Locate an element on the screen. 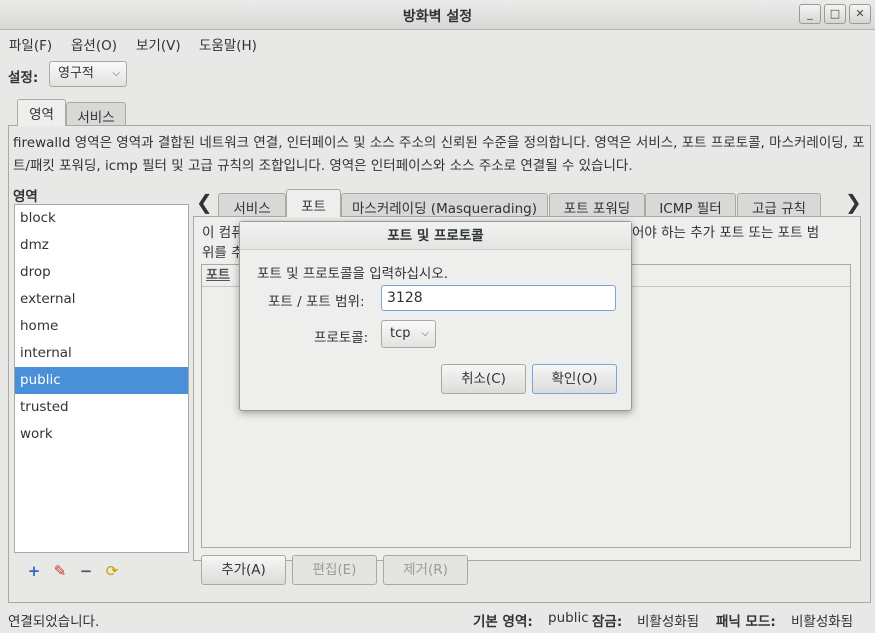 This screenshot has height=633, width=875. config-combo: 영구적 ⌵ is located at coordinates (88, 74).